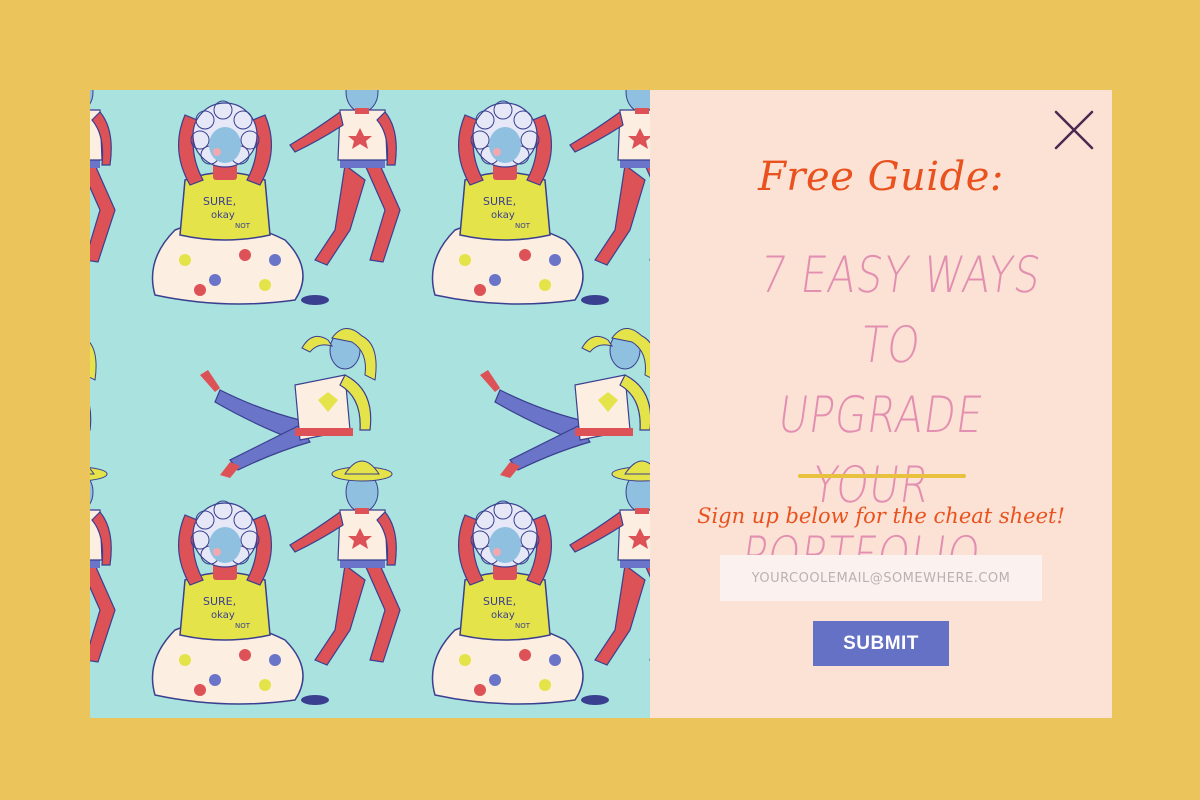 The width and height of the screenshot is (1200, 800). What do you see at coordinates (881, 450) in the screenshot?
I see `headline-line: UPGRADE YOUR` at bounding box center [881, 450].